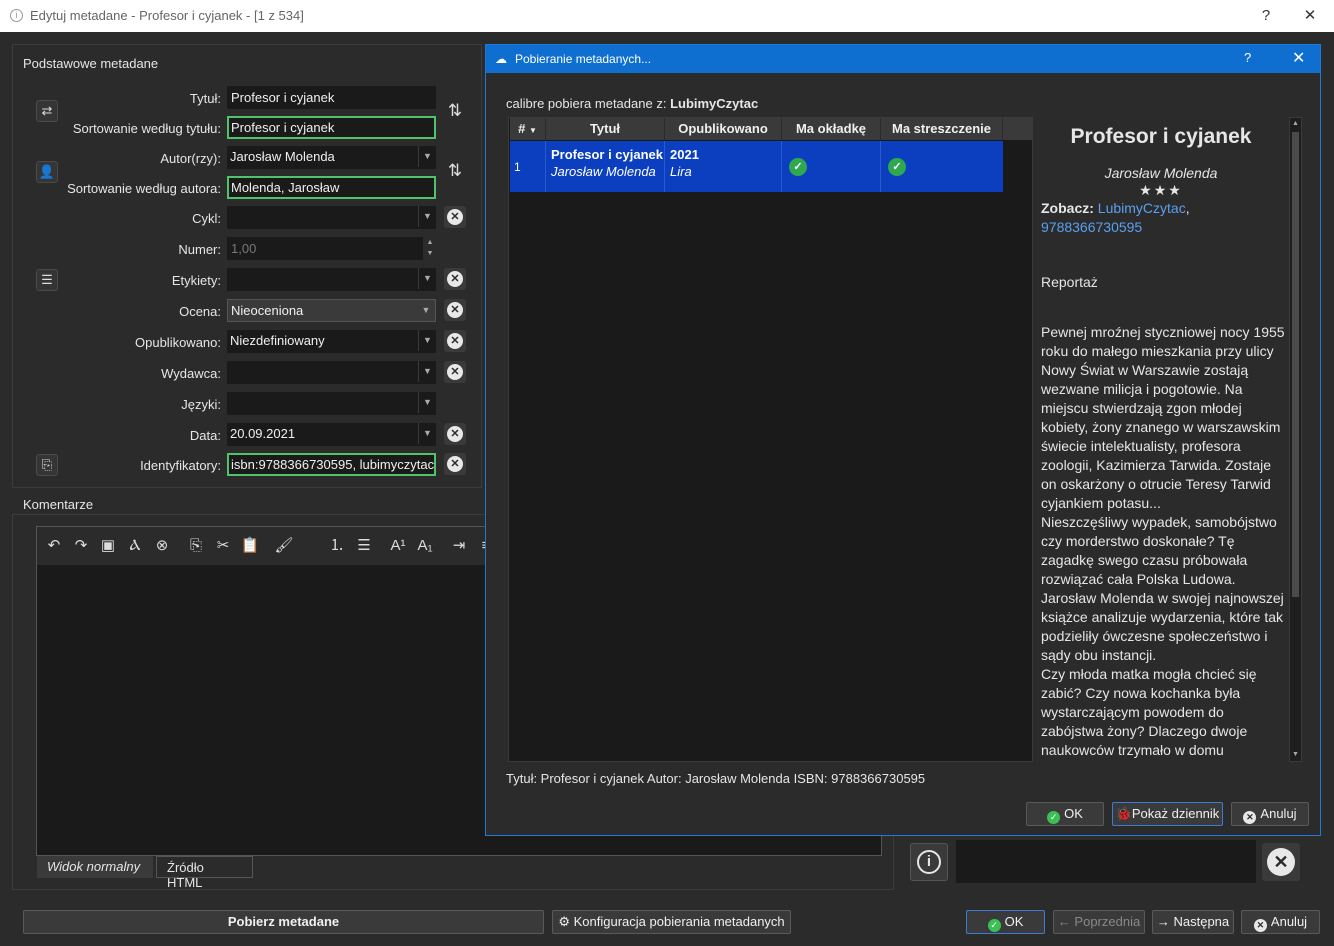 Image resolution: width=1334 pixels, height=946 pixels. What do you see at coordinates (831, 129) in the screenshot?
I see `column-header-has-cover: Ma okładkę` at bounding box center [831, 129].